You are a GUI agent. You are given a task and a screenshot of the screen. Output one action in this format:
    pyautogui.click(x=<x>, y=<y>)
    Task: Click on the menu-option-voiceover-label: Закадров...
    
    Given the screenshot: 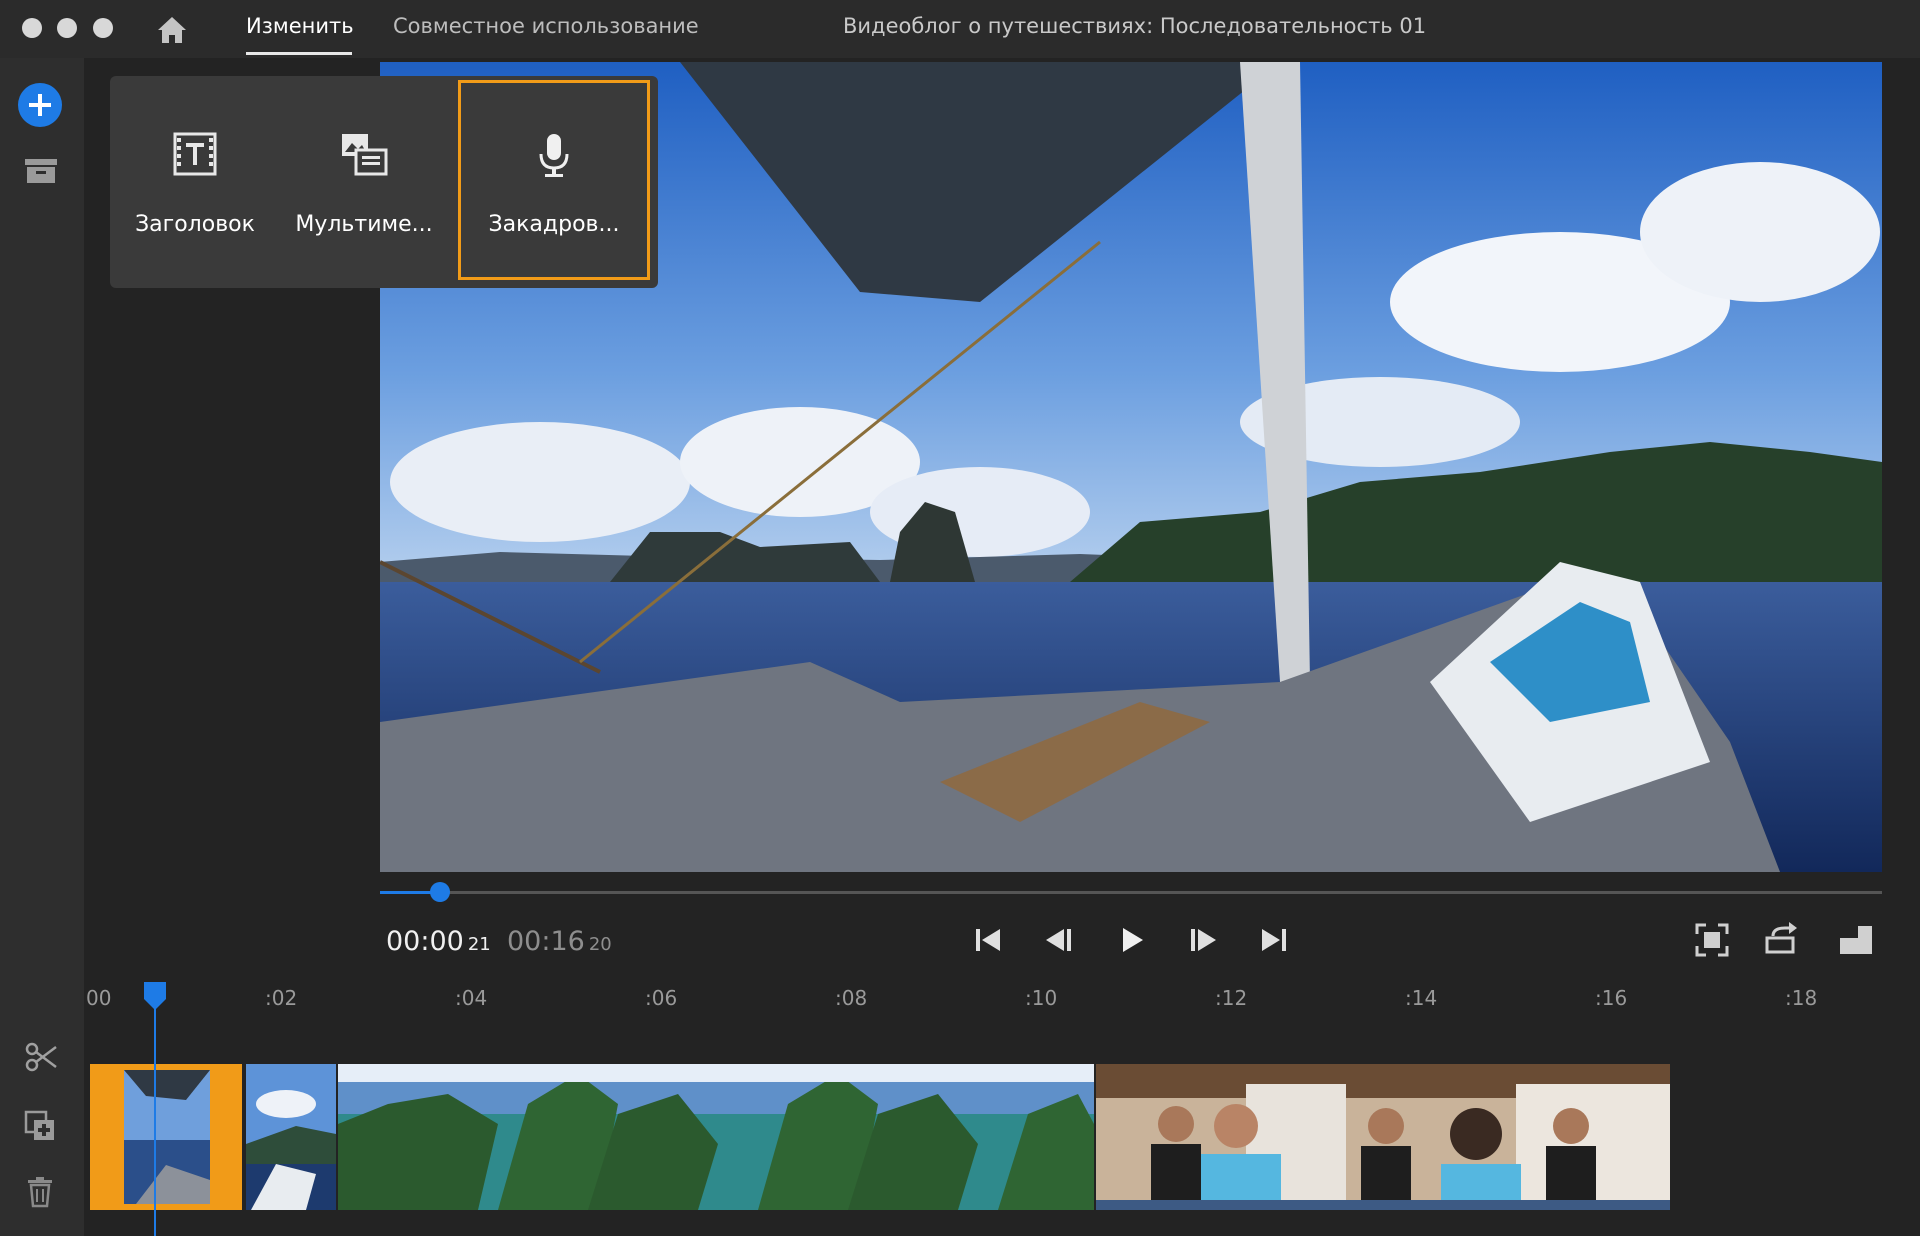 What is the action you would take?
    pyautogui.click(x=554, y=224)
    